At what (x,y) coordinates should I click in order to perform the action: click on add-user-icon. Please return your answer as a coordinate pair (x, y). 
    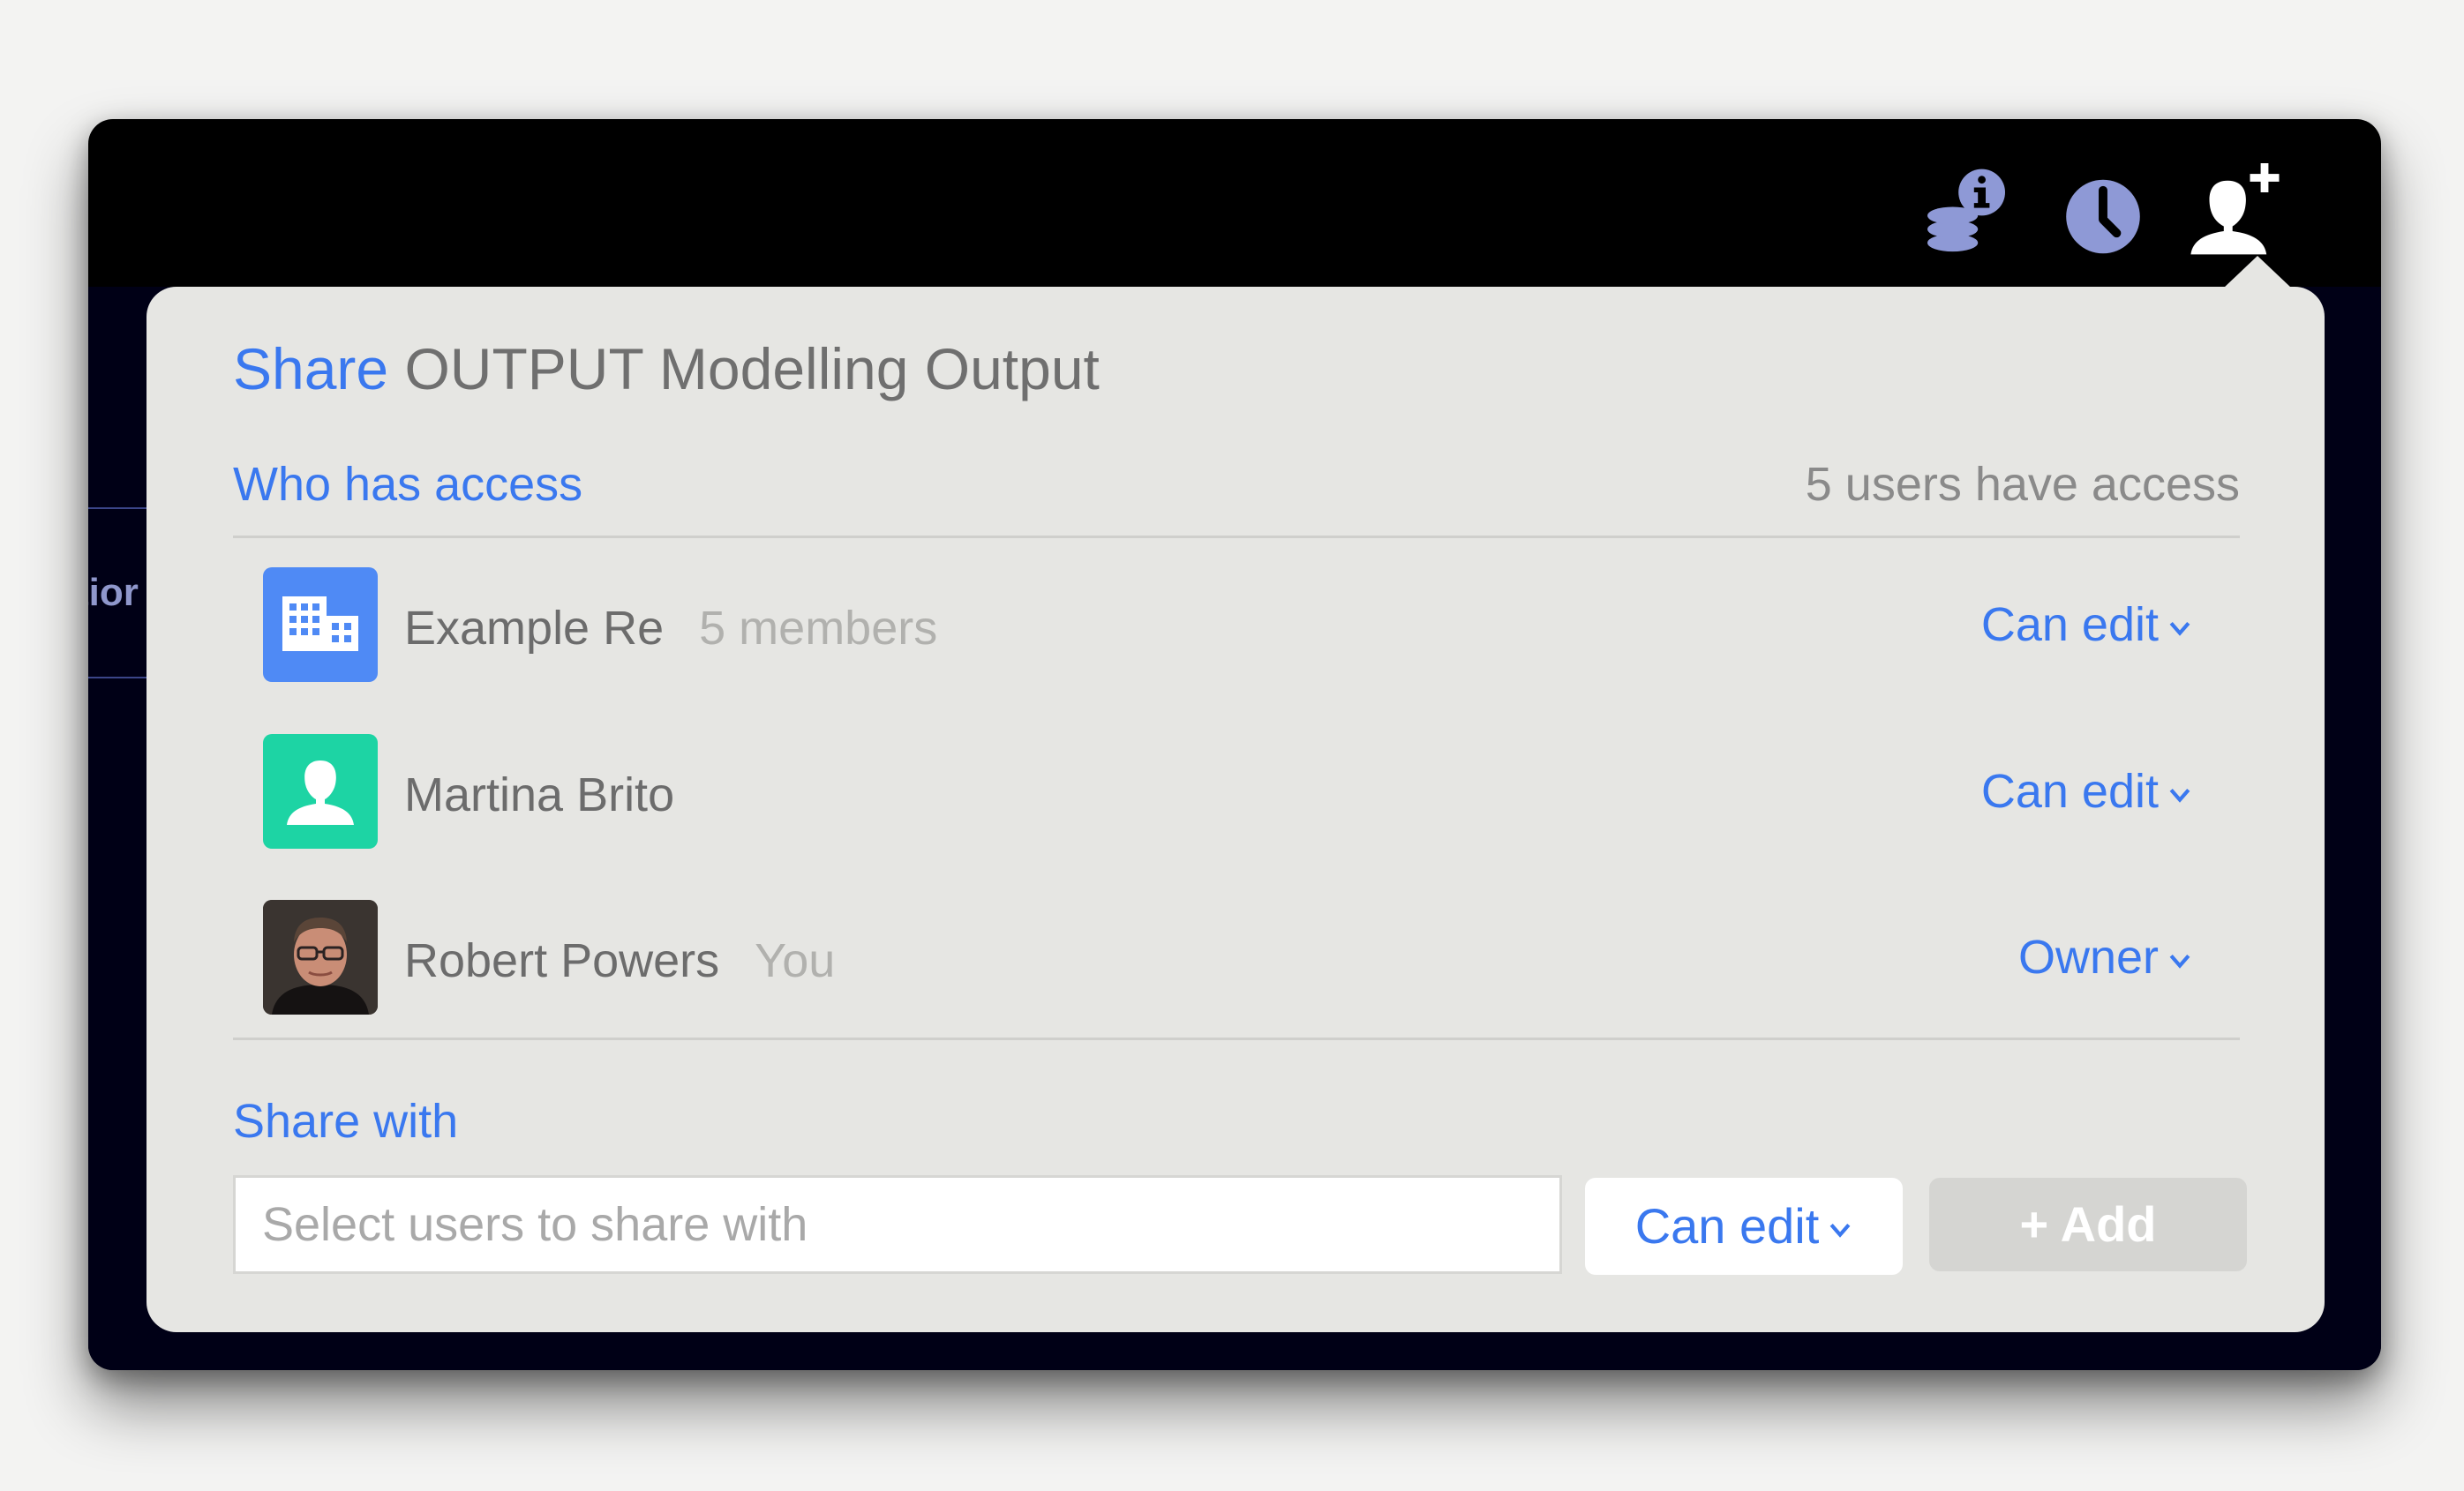
    Looking at the image, I should click on (2235, 211).